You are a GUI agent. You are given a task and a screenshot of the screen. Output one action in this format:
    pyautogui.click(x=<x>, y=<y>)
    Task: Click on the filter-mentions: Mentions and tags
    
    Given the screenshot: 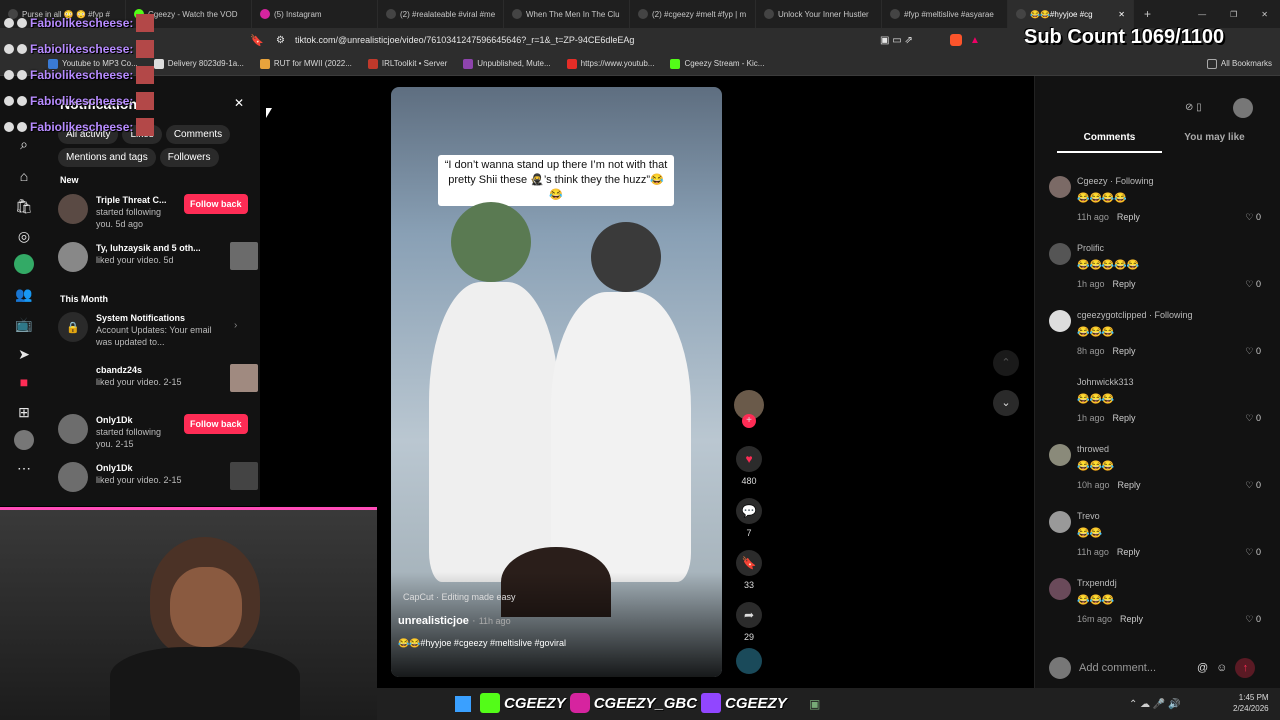 What is the action you would take?
    pyautogui.click(x=107, y=157)
    